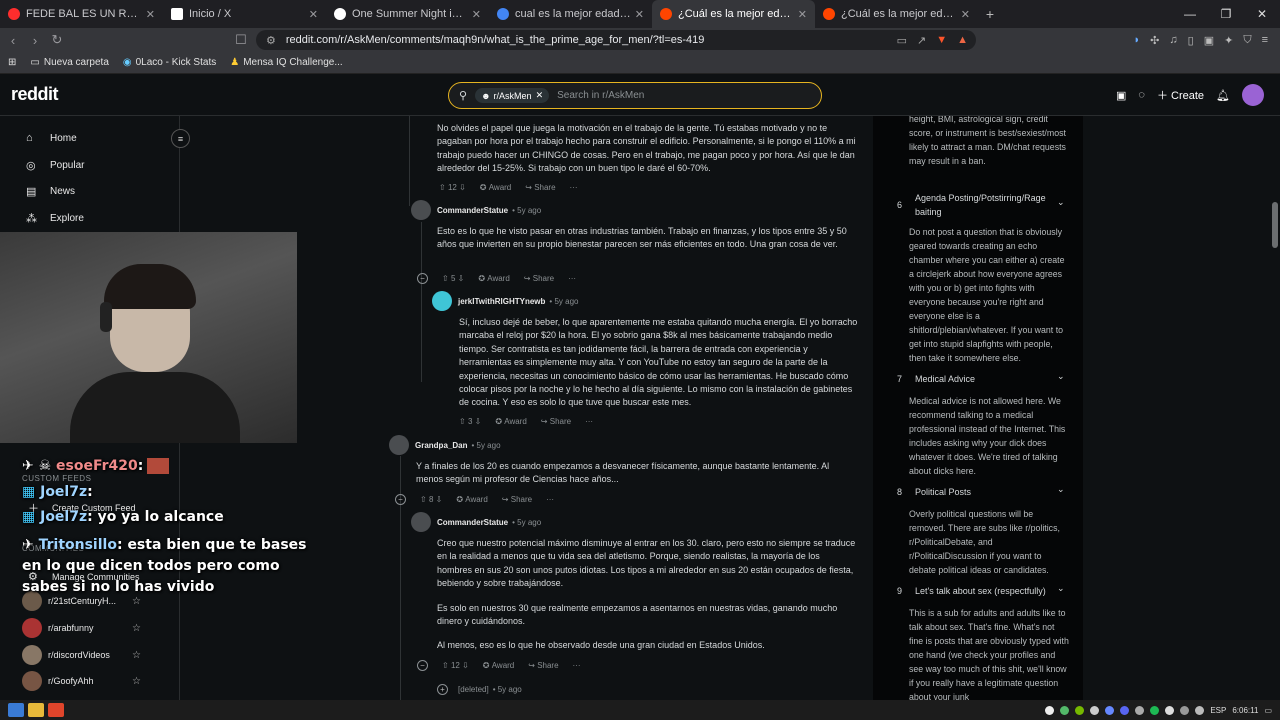 This screenshot has width=1280, height=720. I want to click on minimize-icon: —, so click(1190, 14).